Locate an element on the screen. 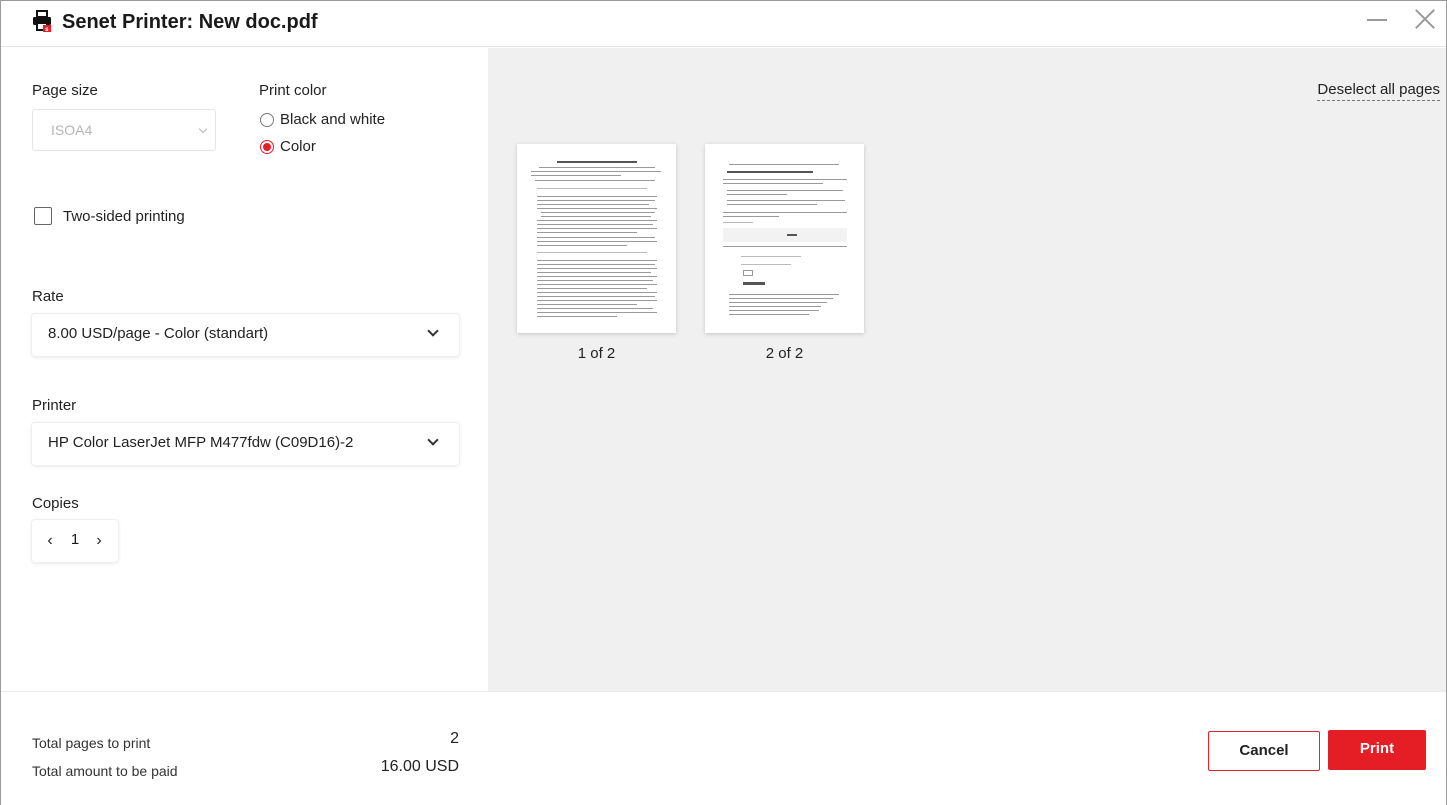 The width and height of the screenshot is (1447, 805). total-amount-value: 16.00 USD is located at coordinates (419, 766).